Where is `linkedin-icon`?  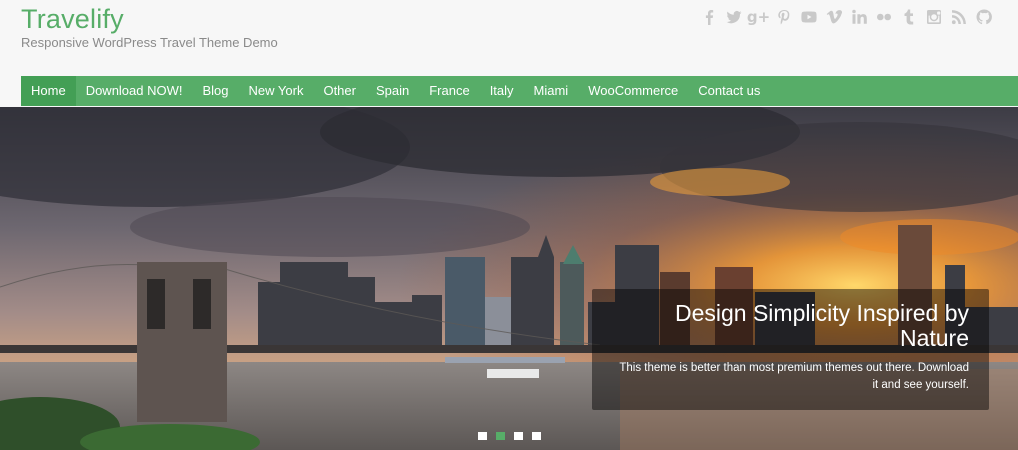
linkedin-icon is located at coordinates (858, 17).